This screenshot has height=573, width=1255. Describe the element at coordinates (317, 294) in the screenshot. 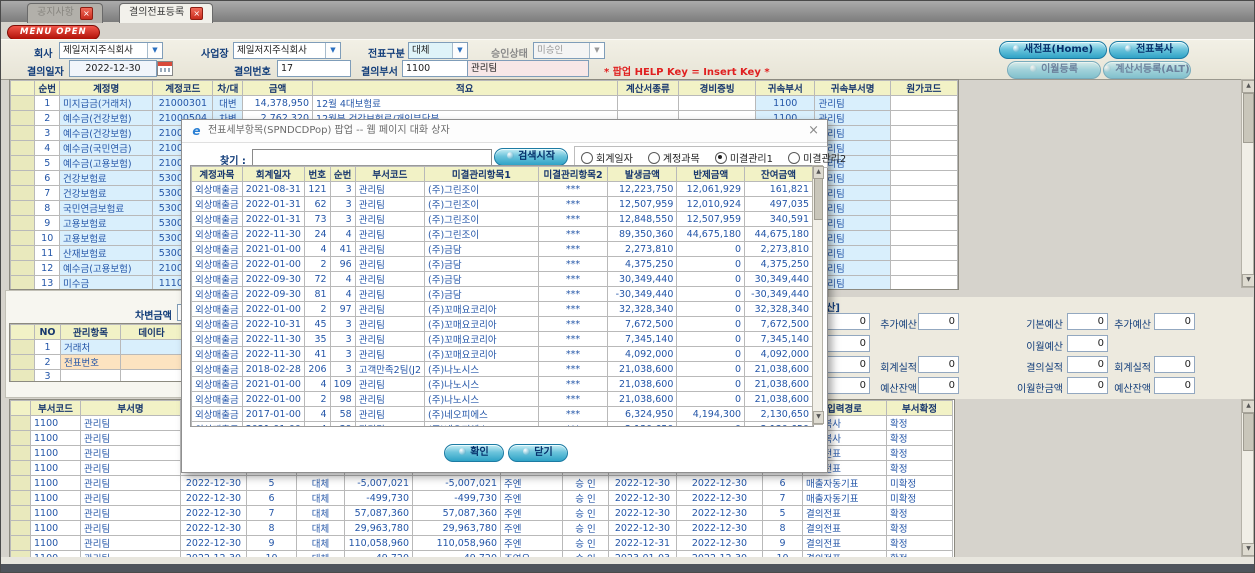

I see `grid-cell: 81` at that location.